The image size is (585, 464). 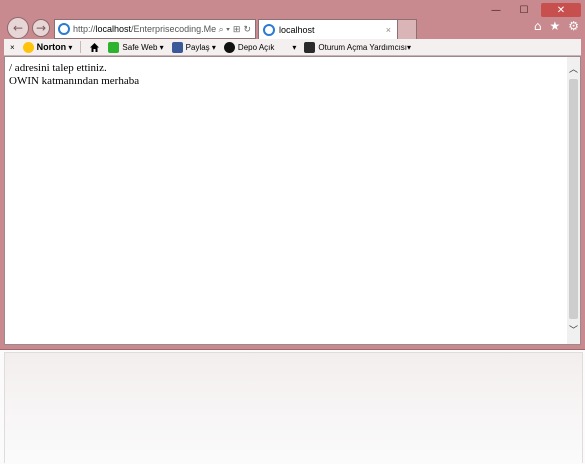 What do you see at coordinates (357, 47) in the screenshot?
I see `login-assistant-button: Oturum Açma Yardımcısı ▾` at bounding box center [357, 47].